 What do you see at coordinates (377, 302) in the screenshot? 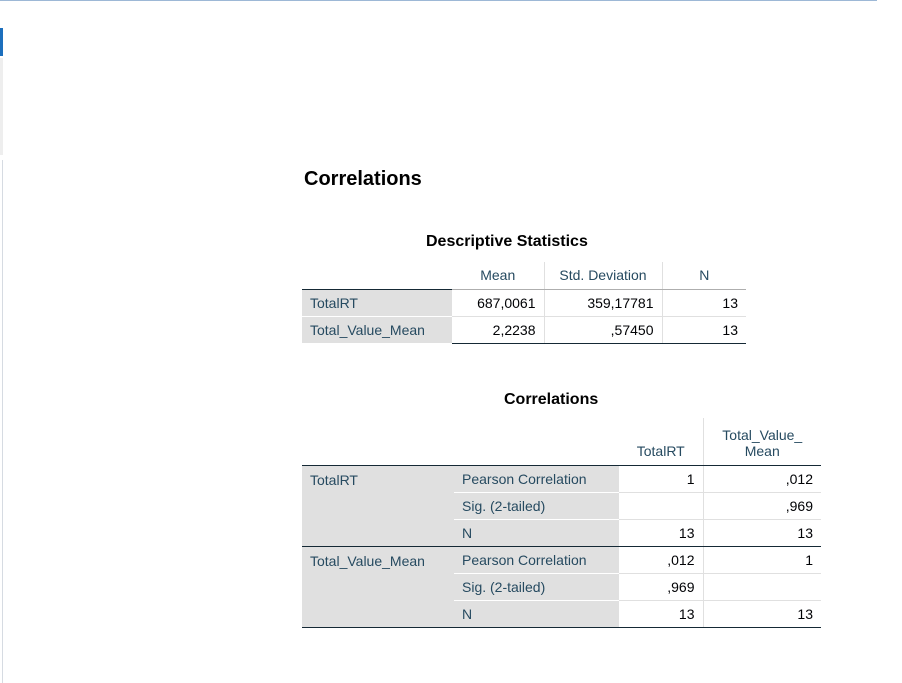
I see `row-label: TotalRT` at bounding box center [377, 302].